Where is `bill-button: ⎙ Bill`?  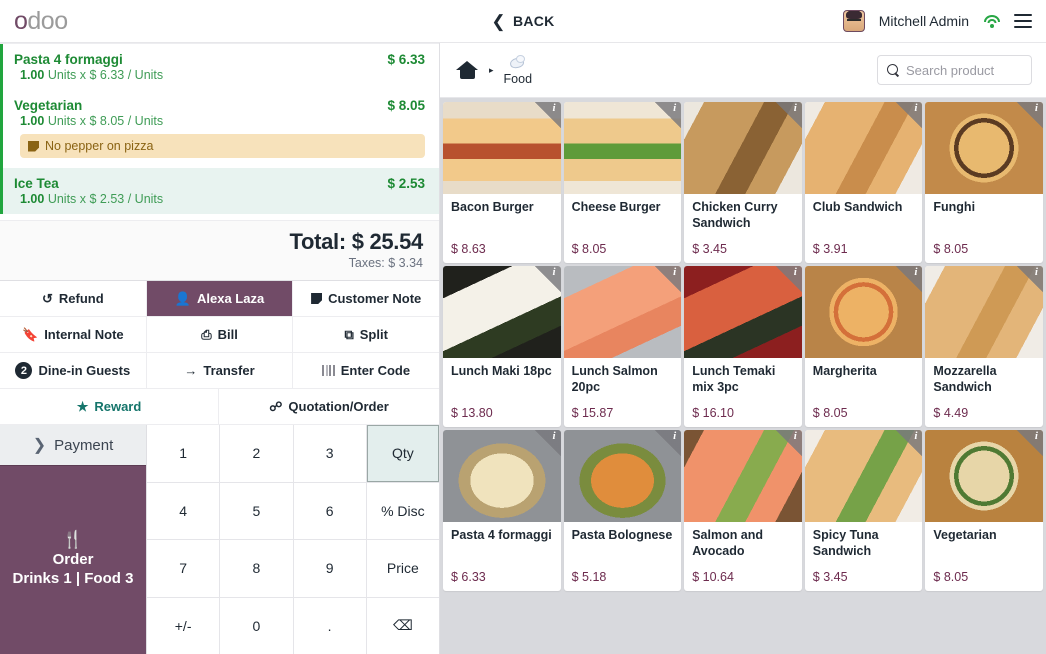 bill-button: ⎙ Bill is located at coordinates (220, 334).